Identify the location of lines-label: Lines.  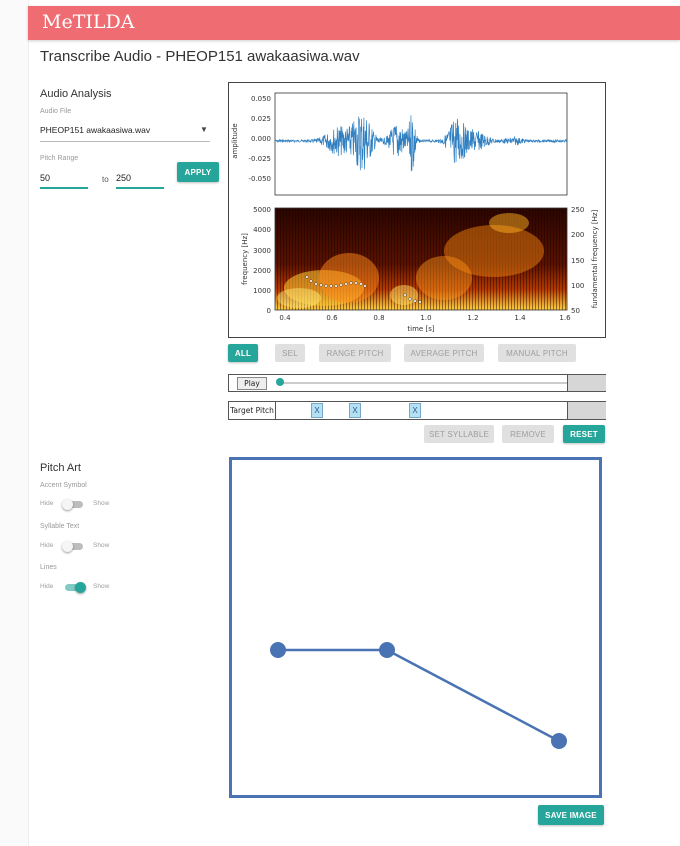
(48, 567).